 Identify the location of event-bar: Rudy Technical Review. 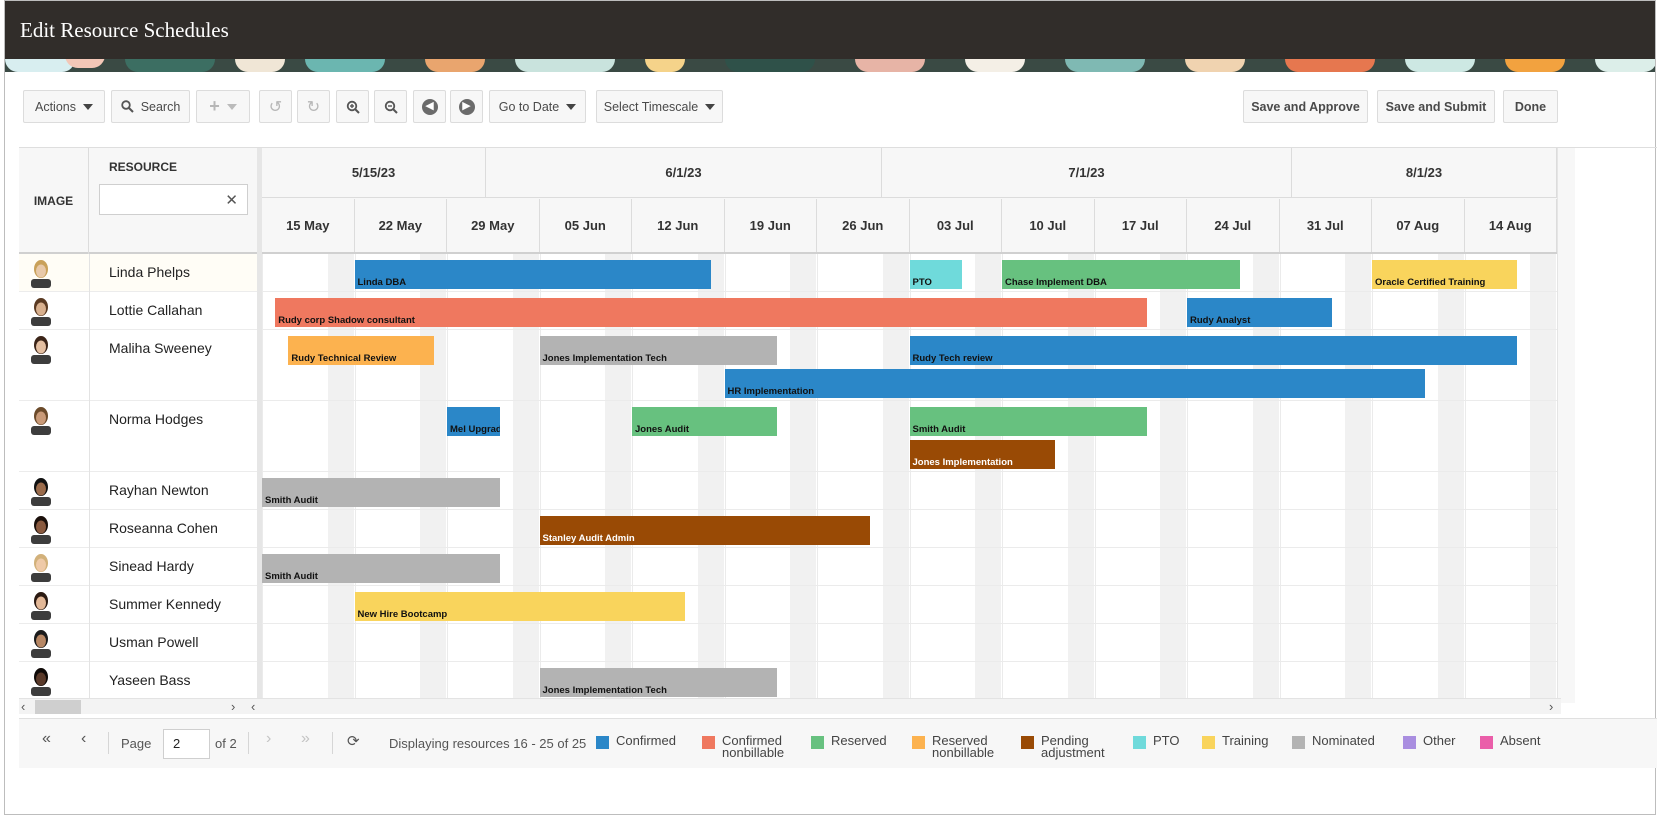
(361, 350).